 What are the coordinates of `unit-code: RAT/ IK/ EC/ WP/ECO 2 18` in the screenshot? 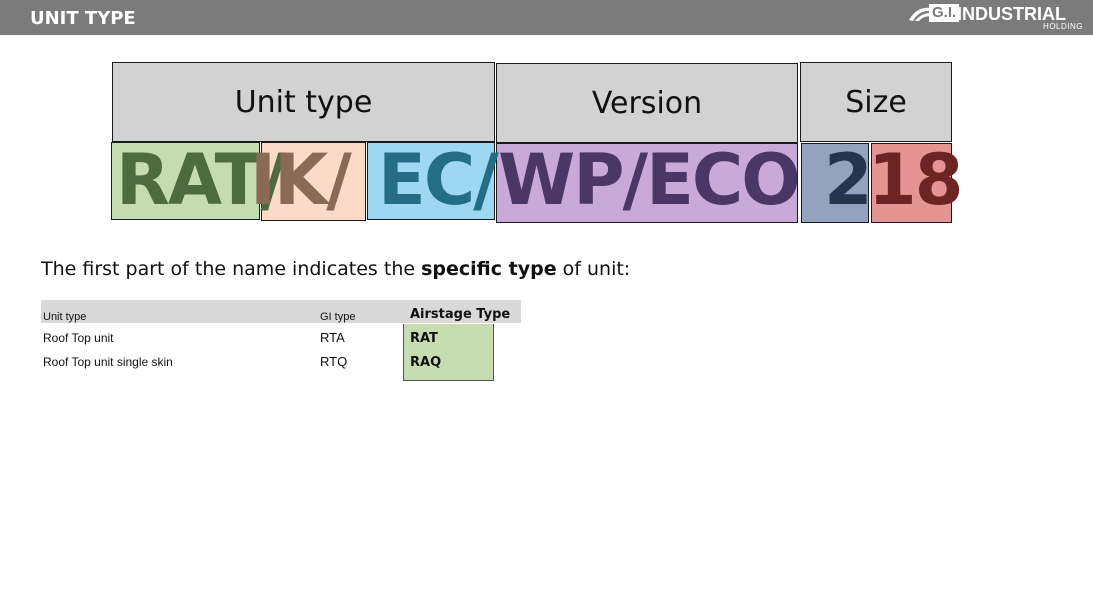 It's located at (537, 180).